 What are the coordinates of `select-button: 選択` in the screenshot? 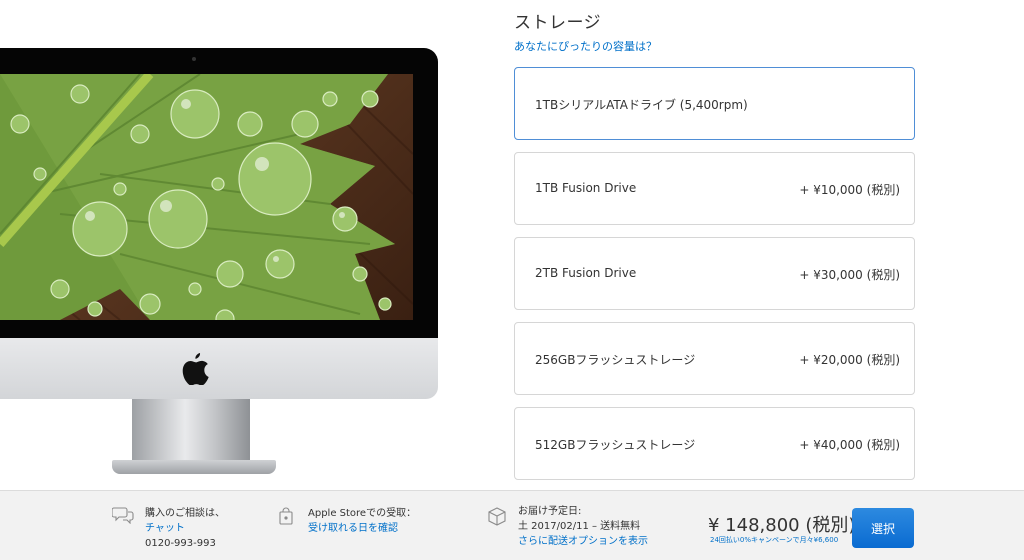 It's located at (883, 528).